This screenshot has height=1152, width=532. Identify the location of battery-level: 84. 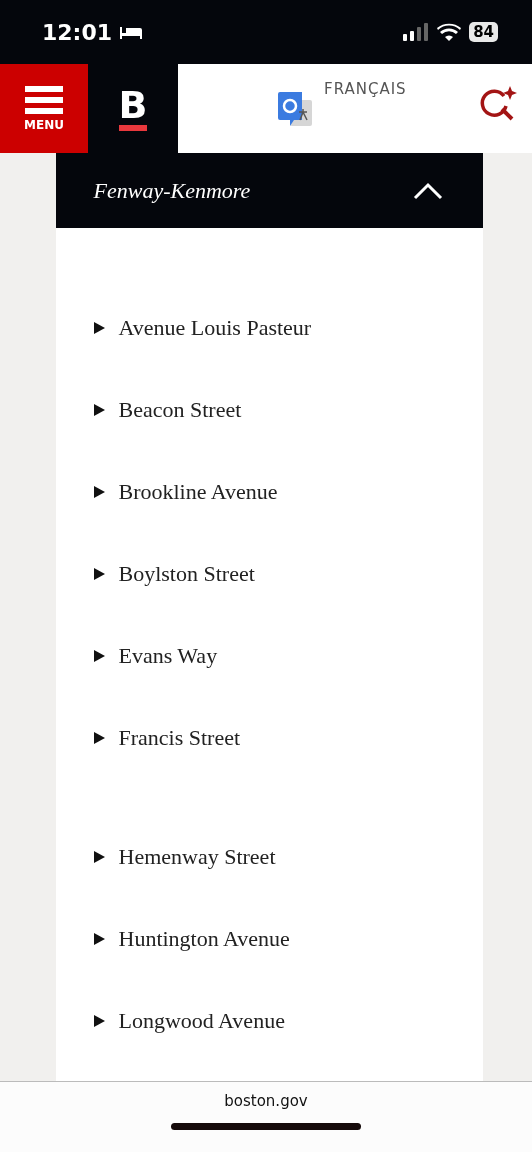
(483, 32).